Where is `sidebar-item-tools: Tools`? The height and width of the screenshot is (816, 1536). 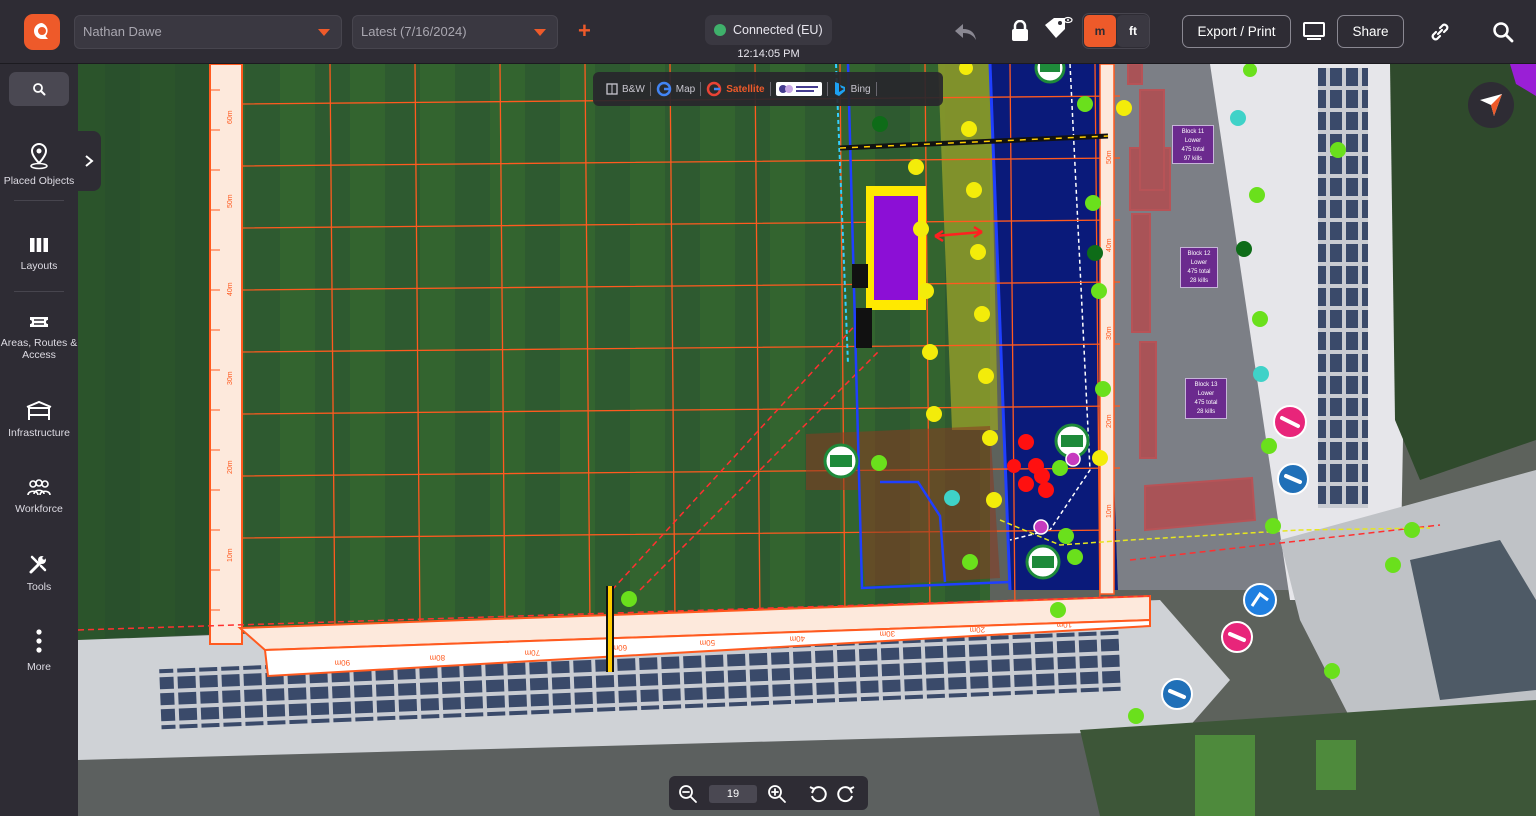 sidebar-item-tools: Tools is located at coordinates (39, 572).